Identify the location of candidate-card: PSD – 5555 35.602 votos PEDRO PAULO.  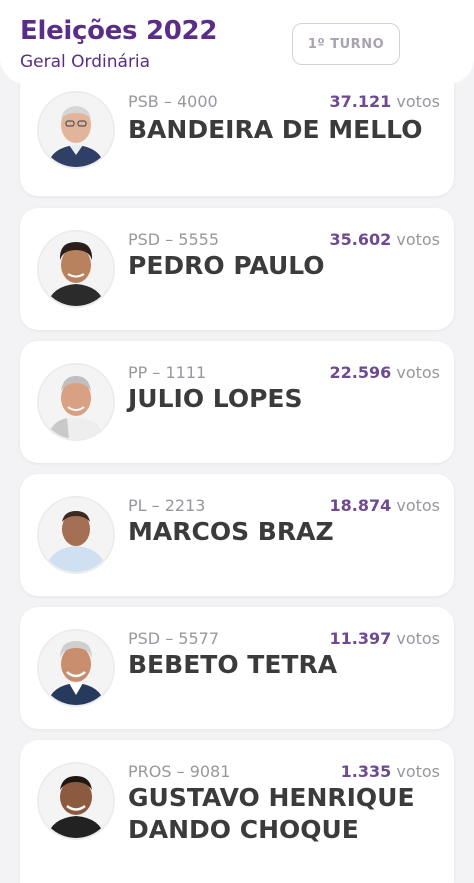
(237, 269).